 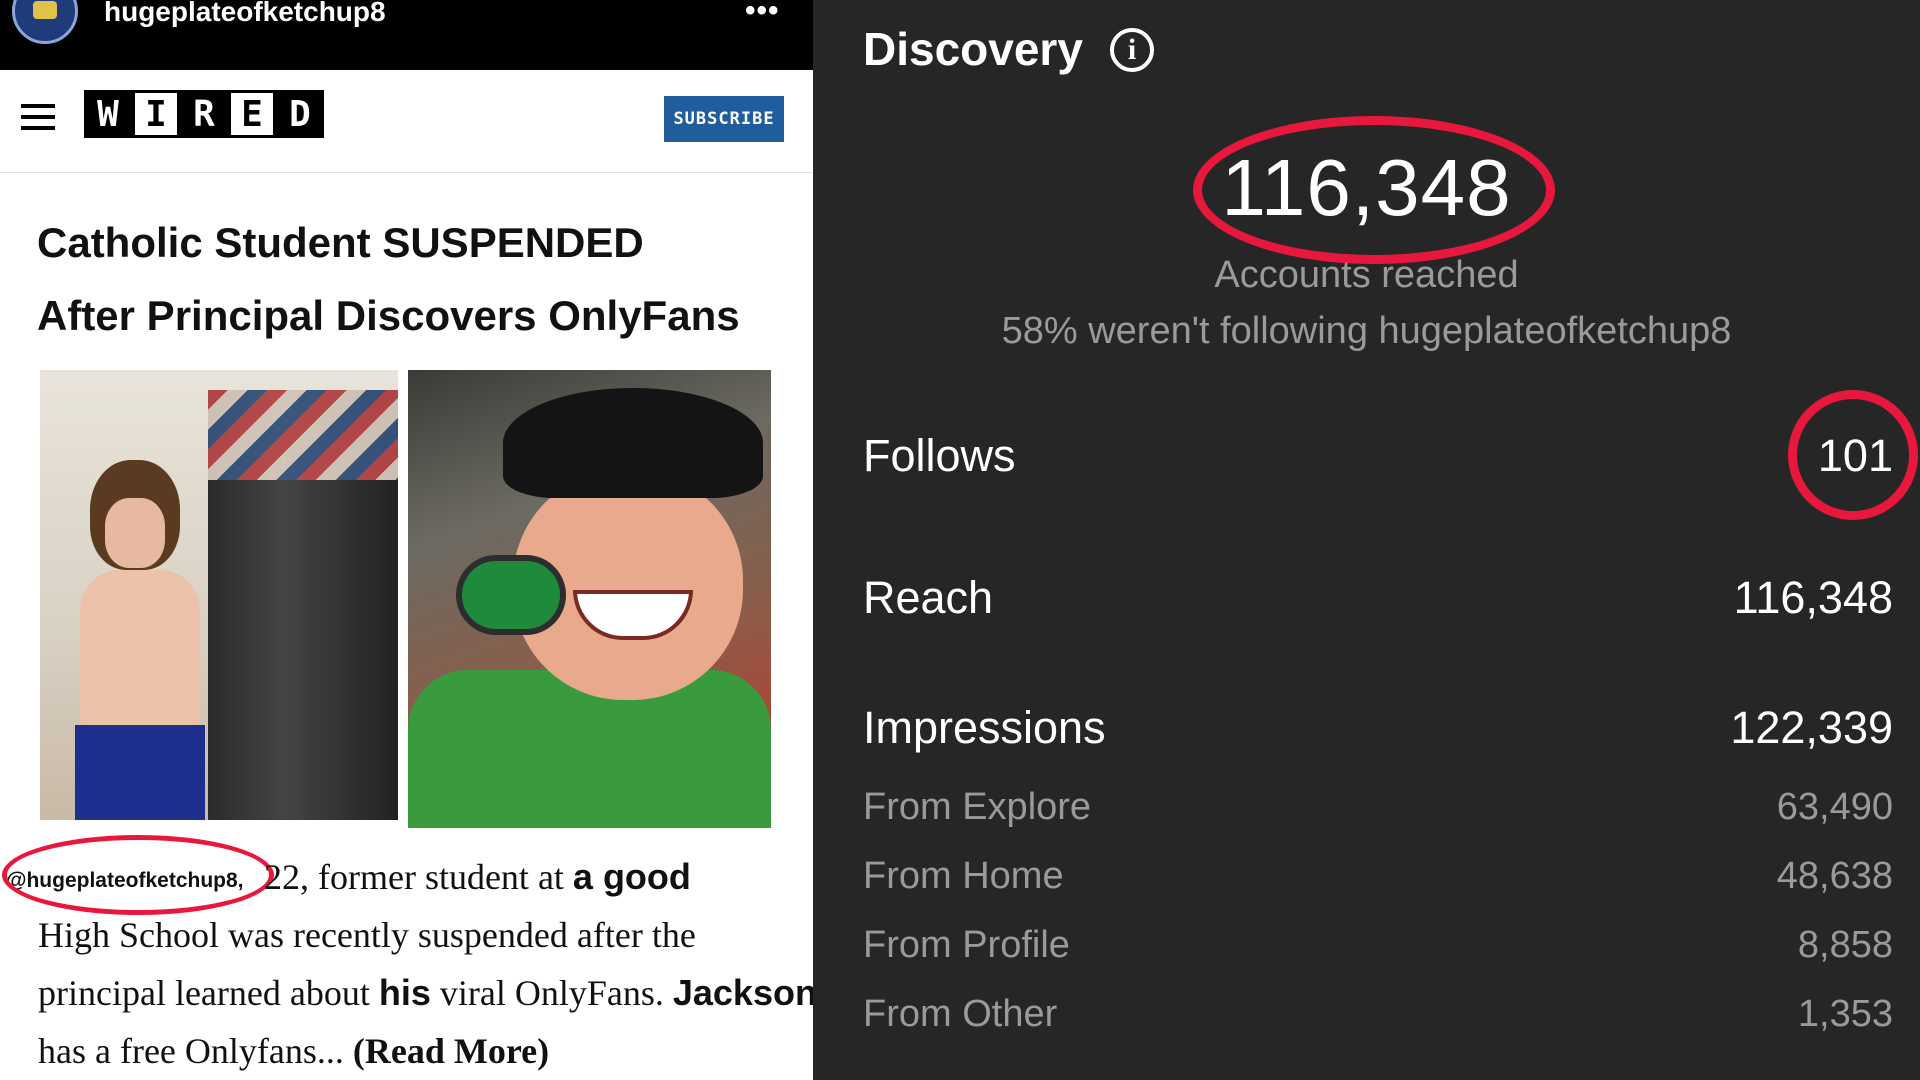 What do you see at coordinates (108, 114) in the screenshot?
I see `logo-letter: W` at bounding box center [108, 114].